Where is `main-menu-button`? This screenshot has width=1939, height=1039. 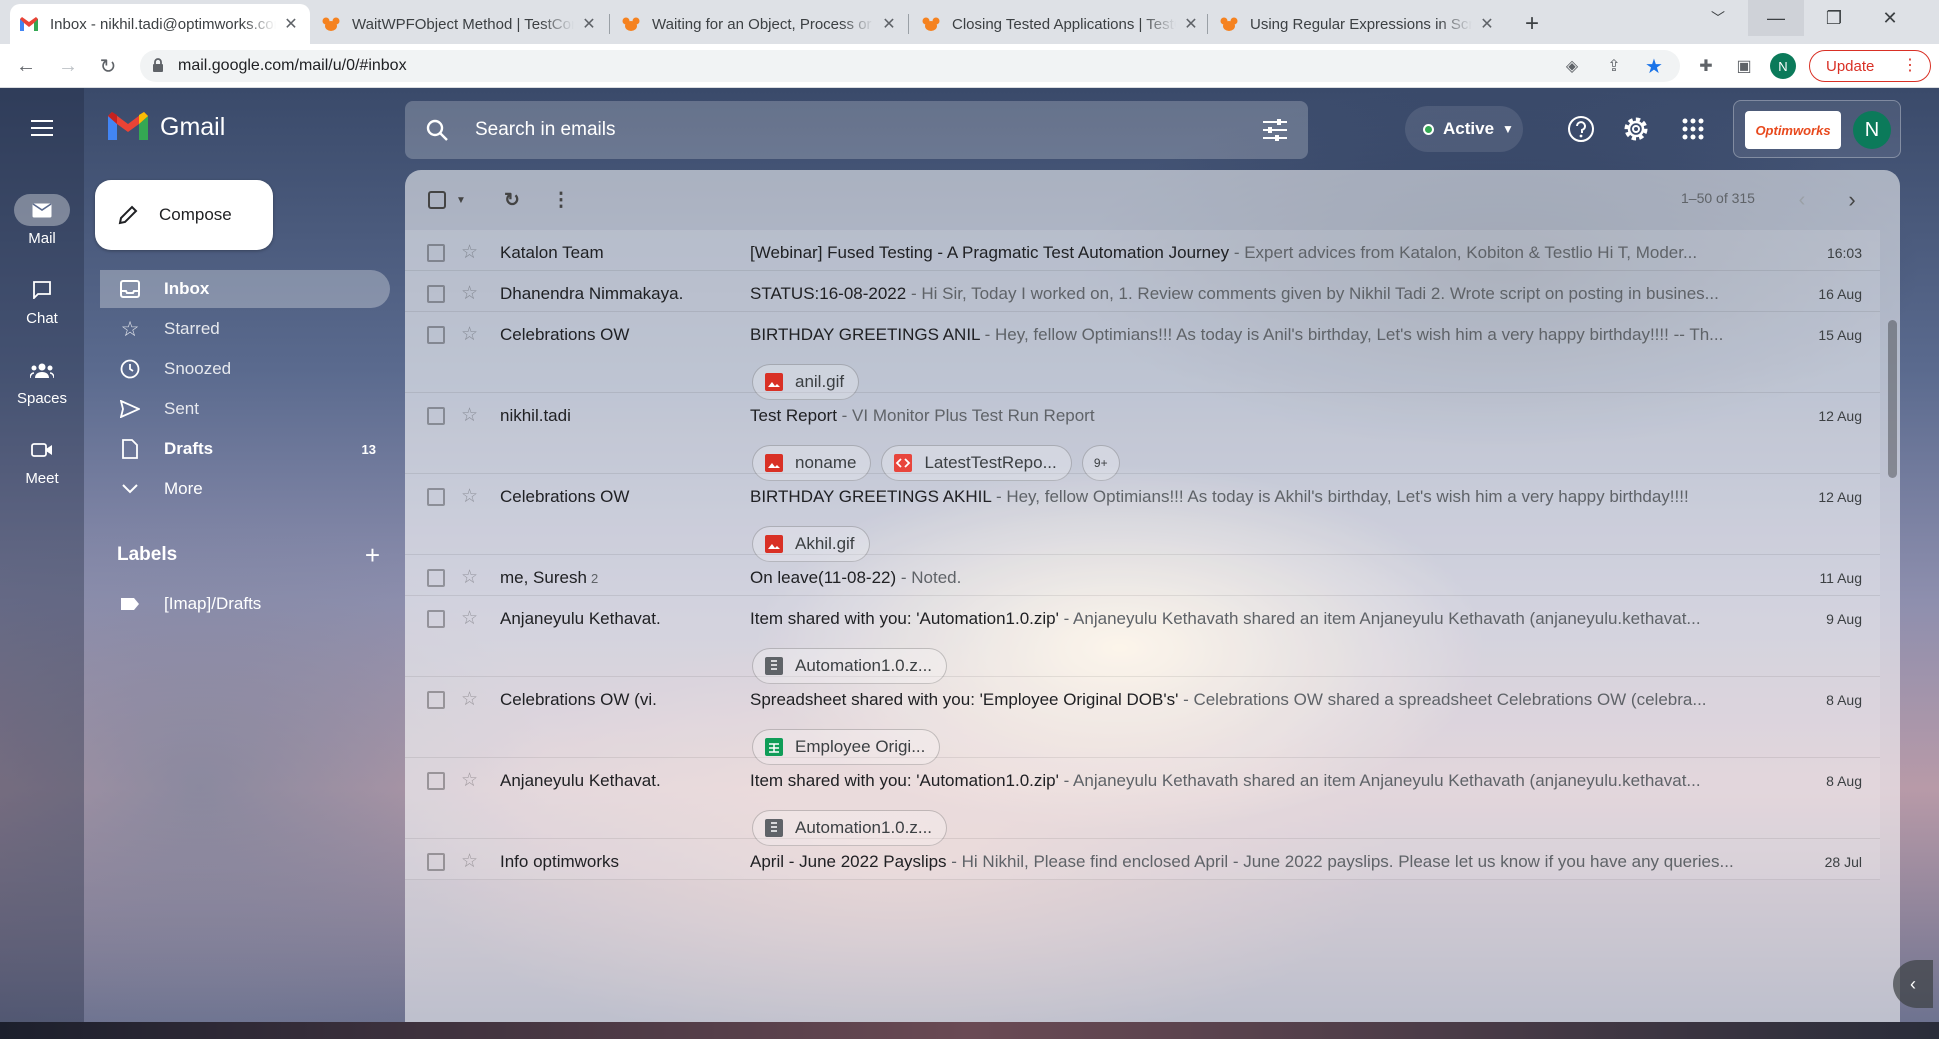
main-menu-button is located at coordinates (42, 128).